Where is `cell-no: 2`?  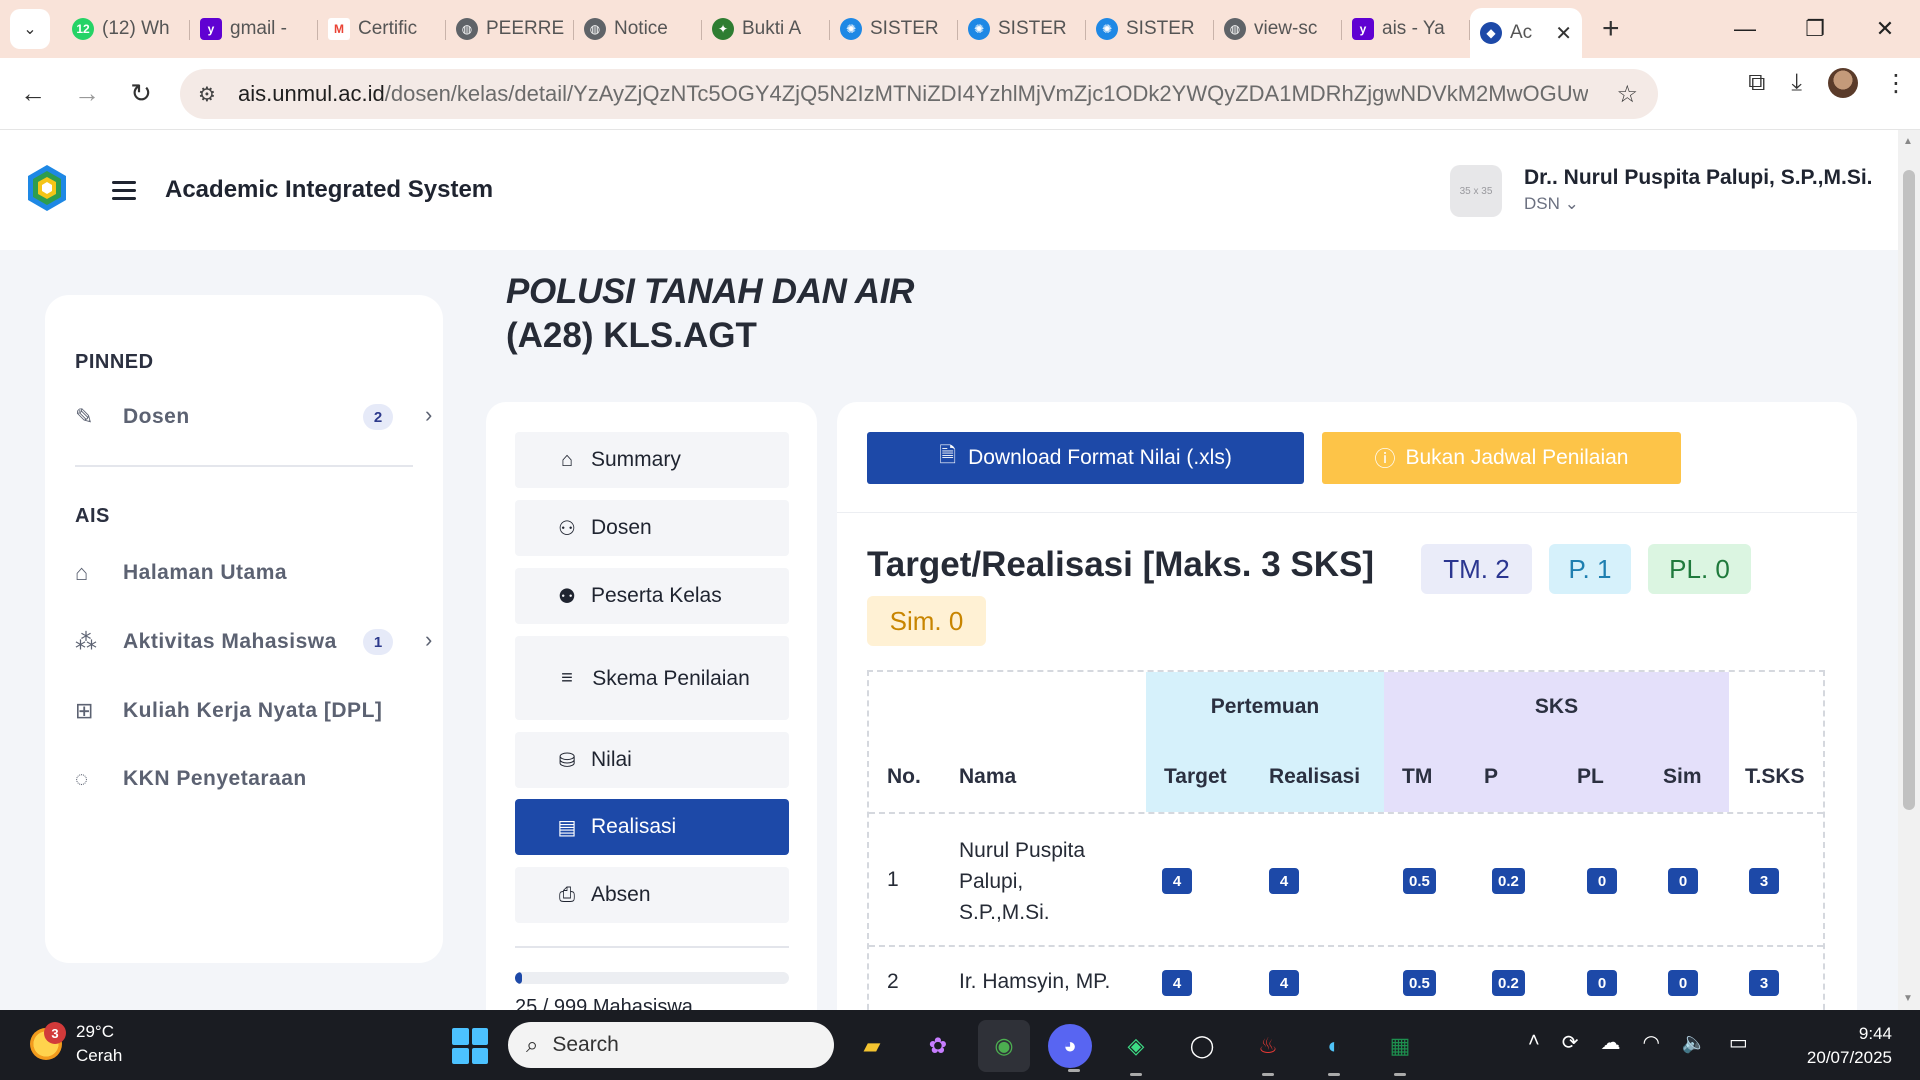 cell-no: 2 is located at coordinates (893, 981).